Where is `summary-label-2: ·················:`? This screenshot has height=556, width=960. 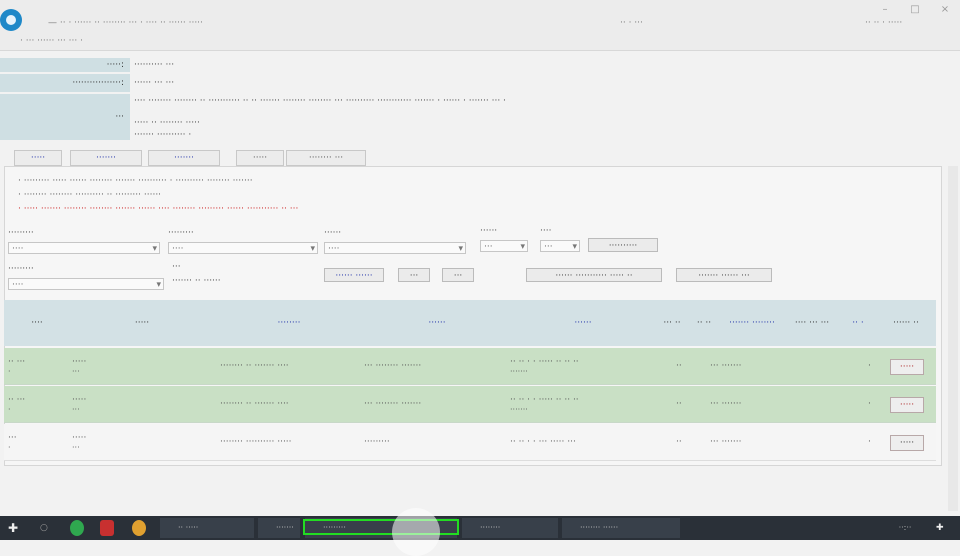
summary-label-2: ·················: is located at coordinates (65, 83).